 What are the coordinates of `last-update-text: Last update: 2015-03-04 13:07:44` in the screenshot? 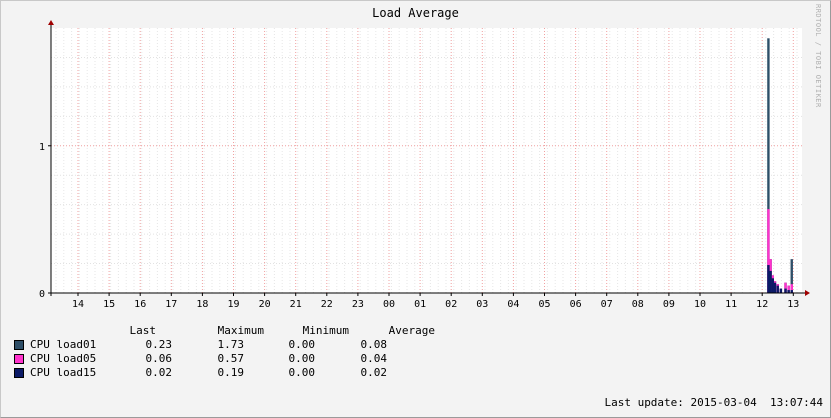 It's located at (713, 402).